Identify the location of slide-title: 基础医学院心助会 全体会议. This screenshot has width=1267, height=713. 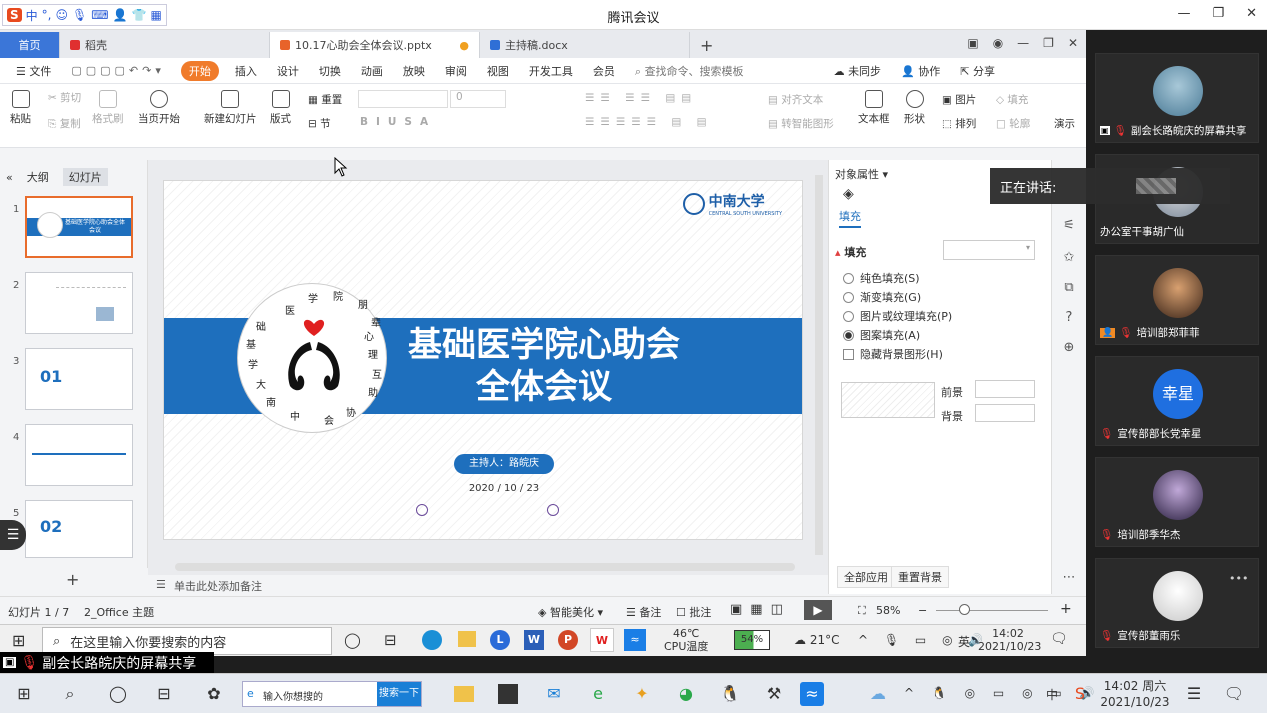
(544, 366).